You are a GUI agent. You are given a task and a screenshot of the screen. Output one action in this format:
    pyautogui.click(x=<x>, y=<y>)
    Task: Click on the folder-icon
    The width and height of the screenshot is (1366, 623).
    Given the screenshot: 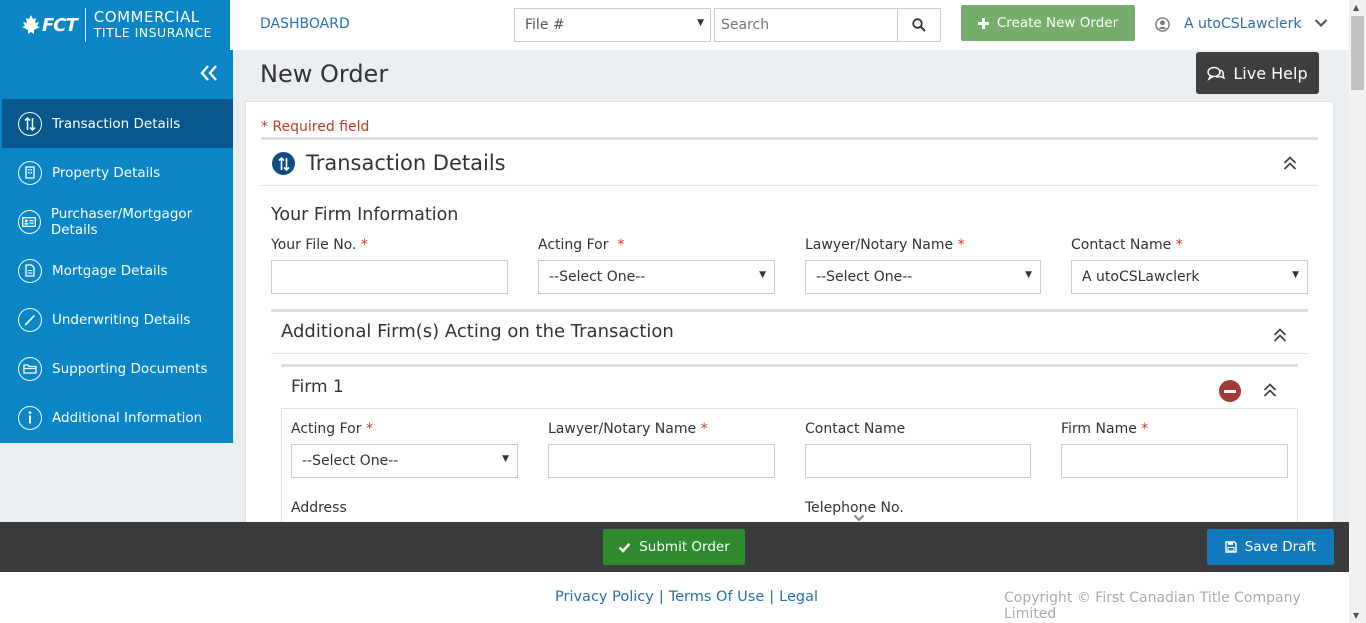 What is the action you would take?
    pyautogui.click(x=30, y=368)
    